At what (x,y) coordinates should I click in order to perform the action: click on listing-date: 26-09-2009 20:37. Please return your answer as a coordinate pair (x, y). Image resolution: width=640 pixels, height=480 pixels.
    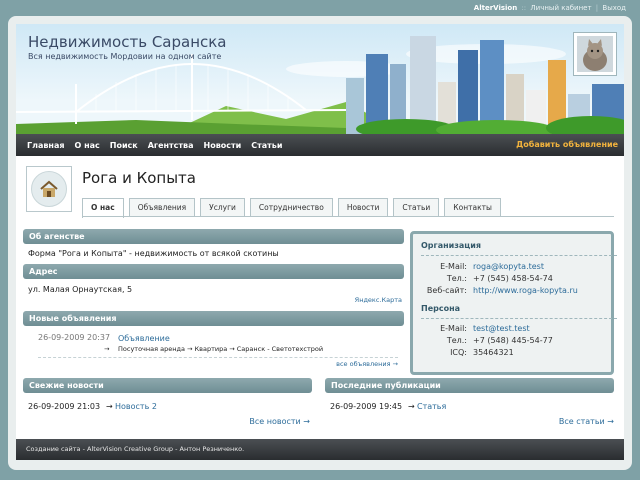
    Looking at the image, I should click on (74, 337).